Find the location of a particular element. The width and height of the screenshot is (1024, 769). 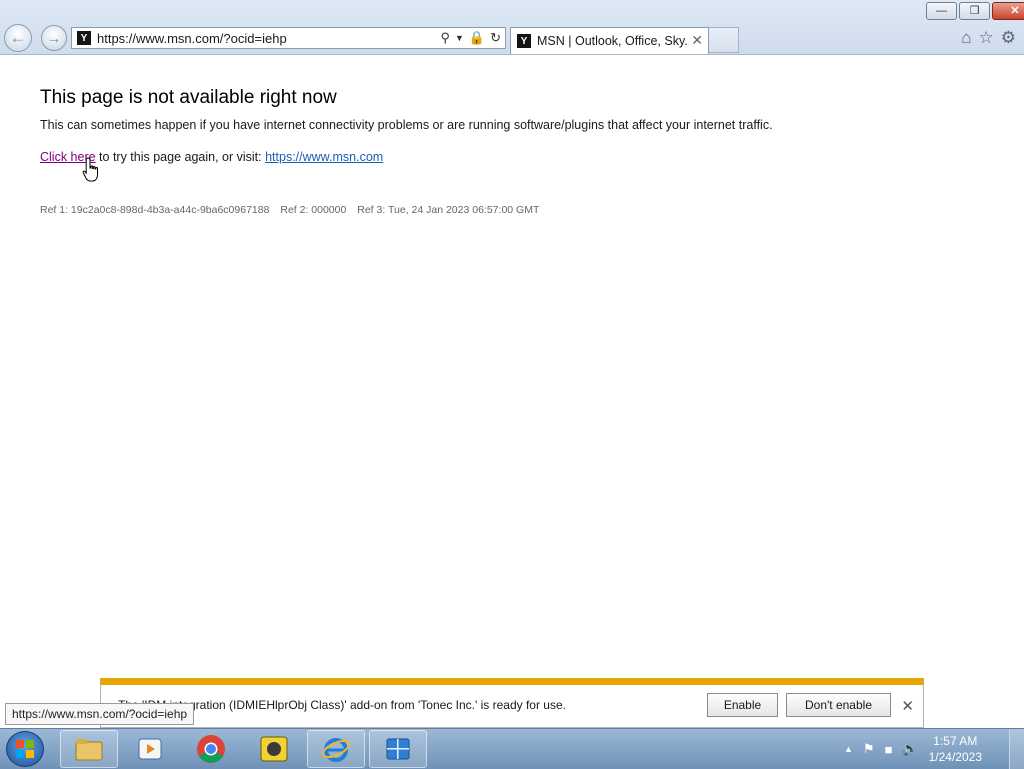

taskbar-app is located at coordinates (274, 749).